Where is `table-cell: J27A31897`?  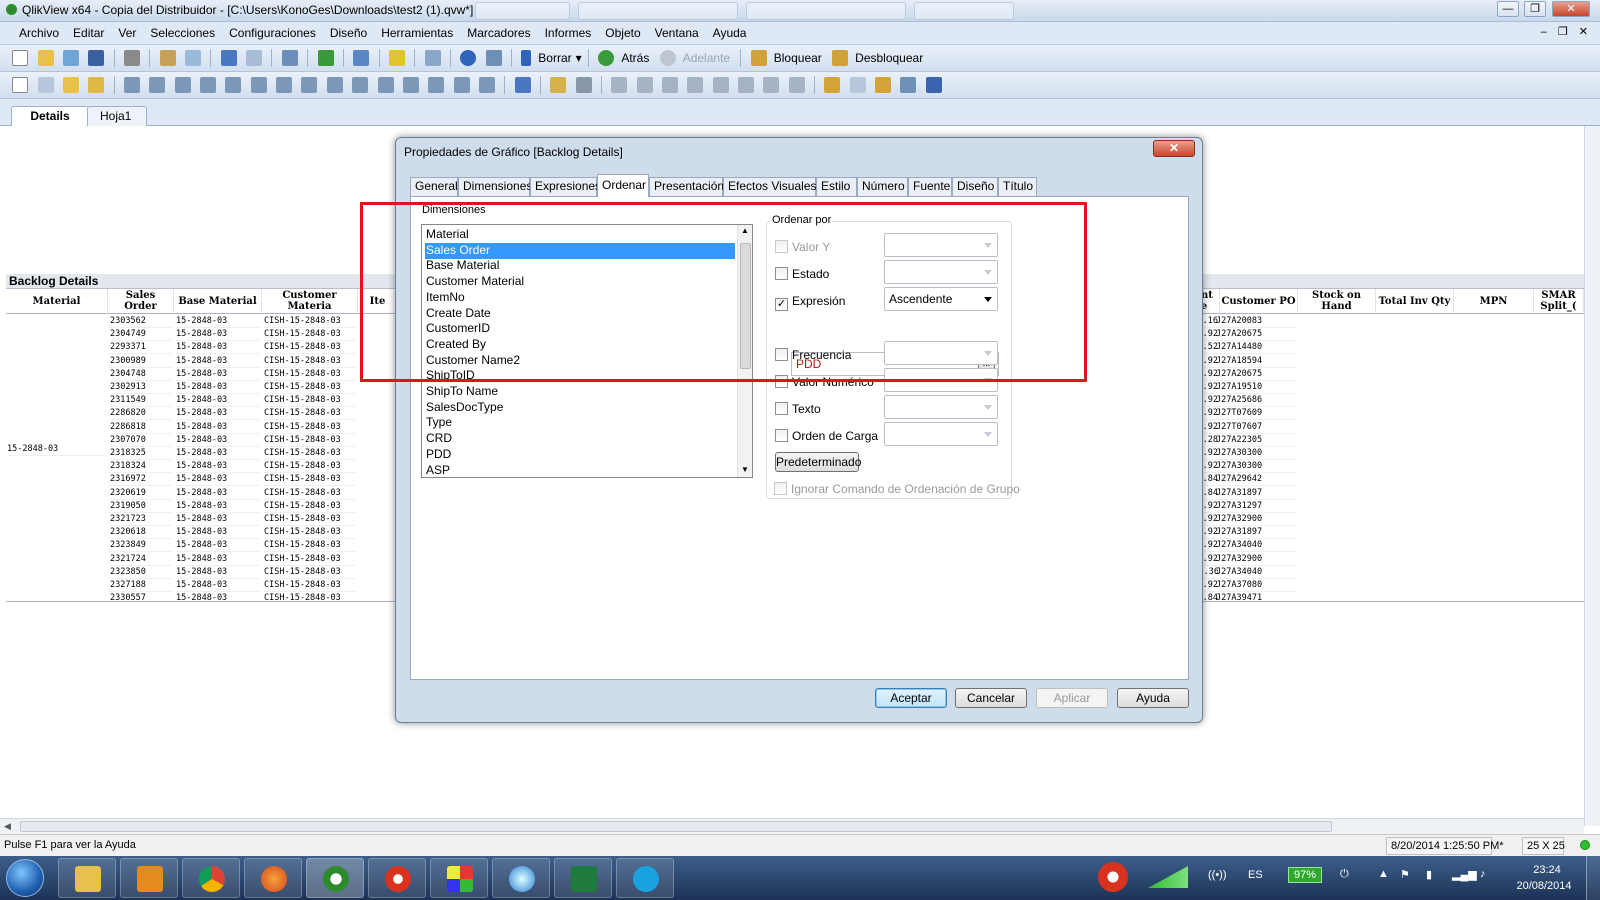
table-cell: J27A31897 is located at coordinates (1256, 533).